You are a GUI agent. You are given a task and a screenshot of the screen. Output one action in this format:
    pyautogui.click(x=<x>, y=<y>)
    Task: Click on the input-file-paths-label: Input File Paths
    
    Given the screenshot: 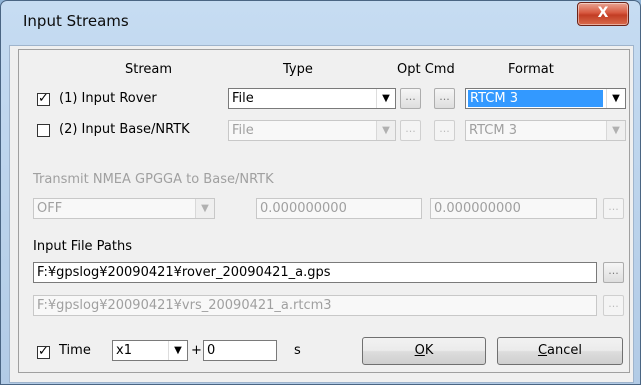 What is the action you would take?
    pyautogui.click(x=83, y=246)
    